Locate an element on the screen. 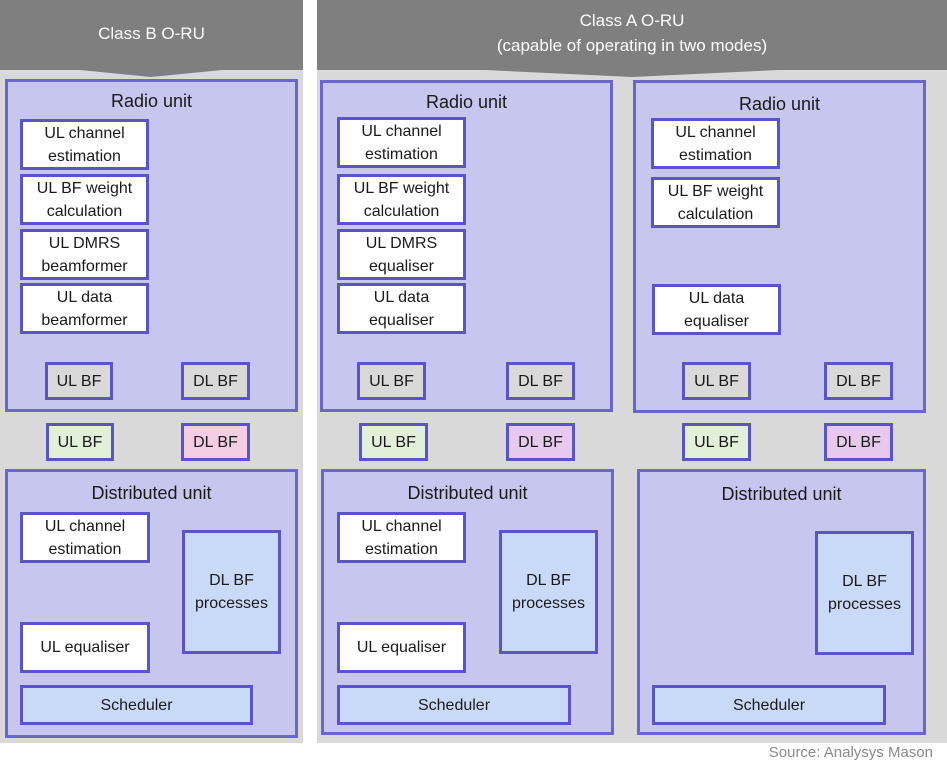  class-a-header-title: Class A O-RU is located at coordinates (632, 20).